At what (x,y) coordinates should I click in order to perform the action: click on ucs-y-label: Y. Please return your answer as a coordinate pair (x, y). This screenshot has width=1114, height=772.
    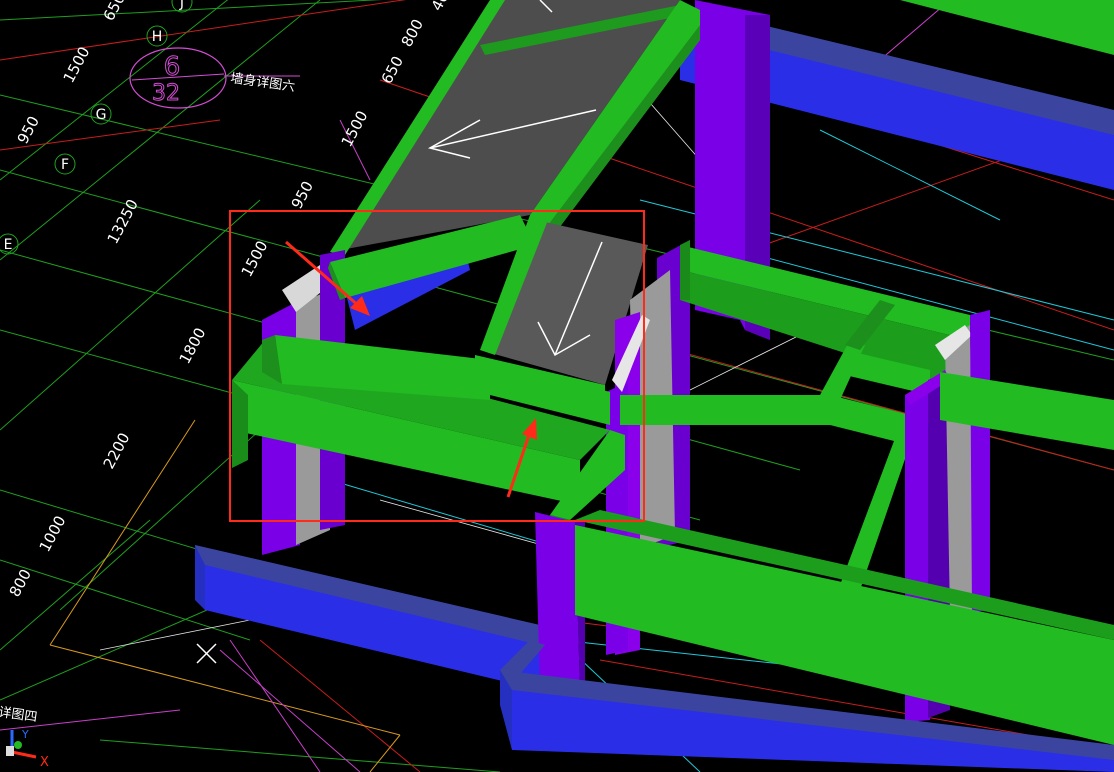
    Looking at the image, I should click on (25, 734).